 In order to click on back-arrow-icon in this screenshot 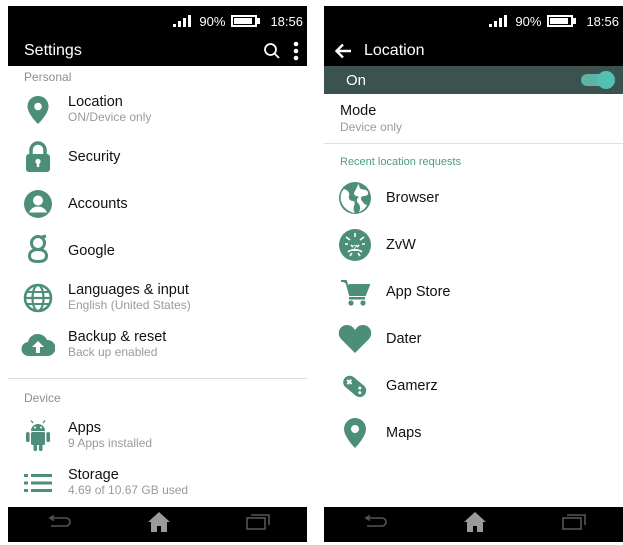, I will do `click(343, 51)`.